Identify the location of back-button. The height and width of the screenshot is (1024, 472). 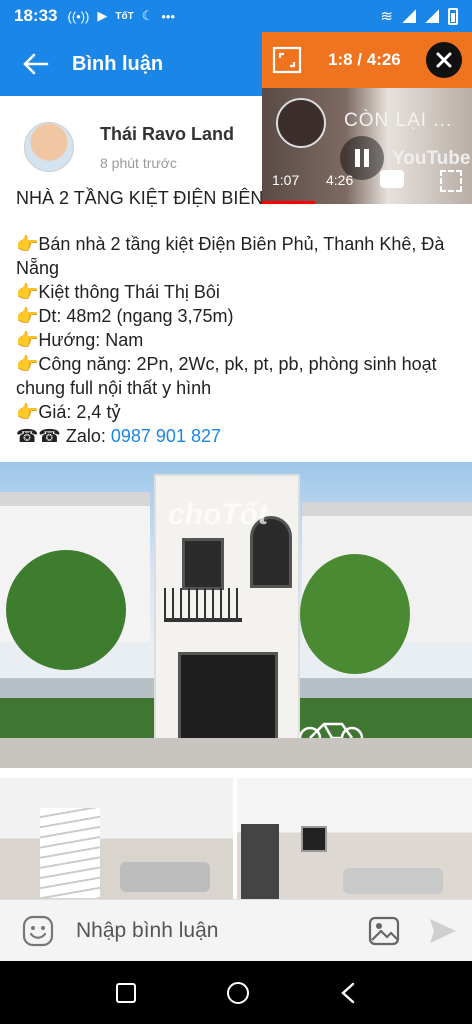
(36, 64).